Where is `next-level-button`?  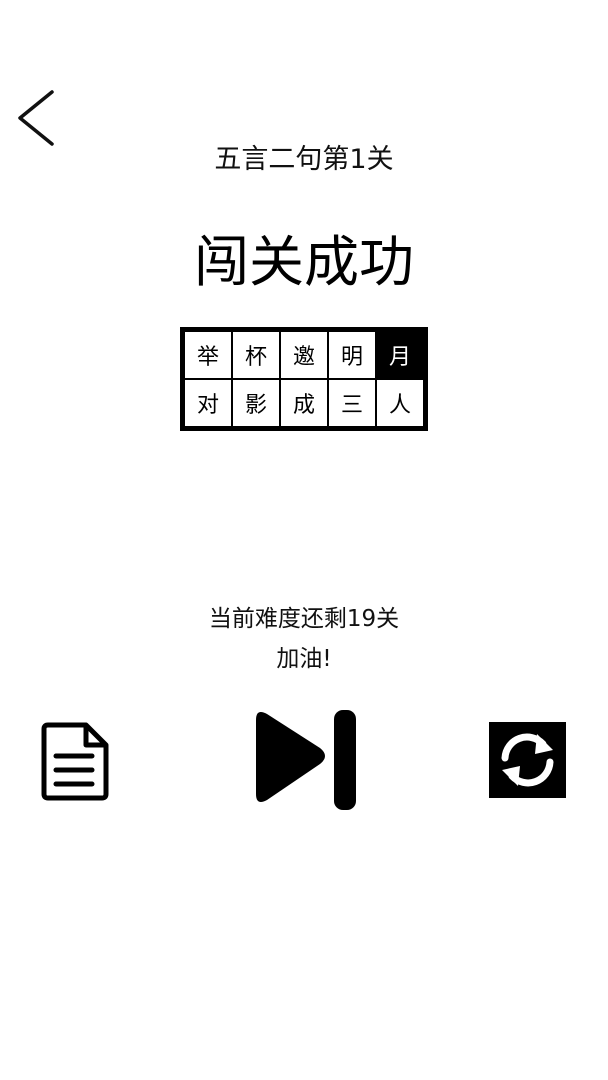
next-level-button is located at coordinates (304, 760).